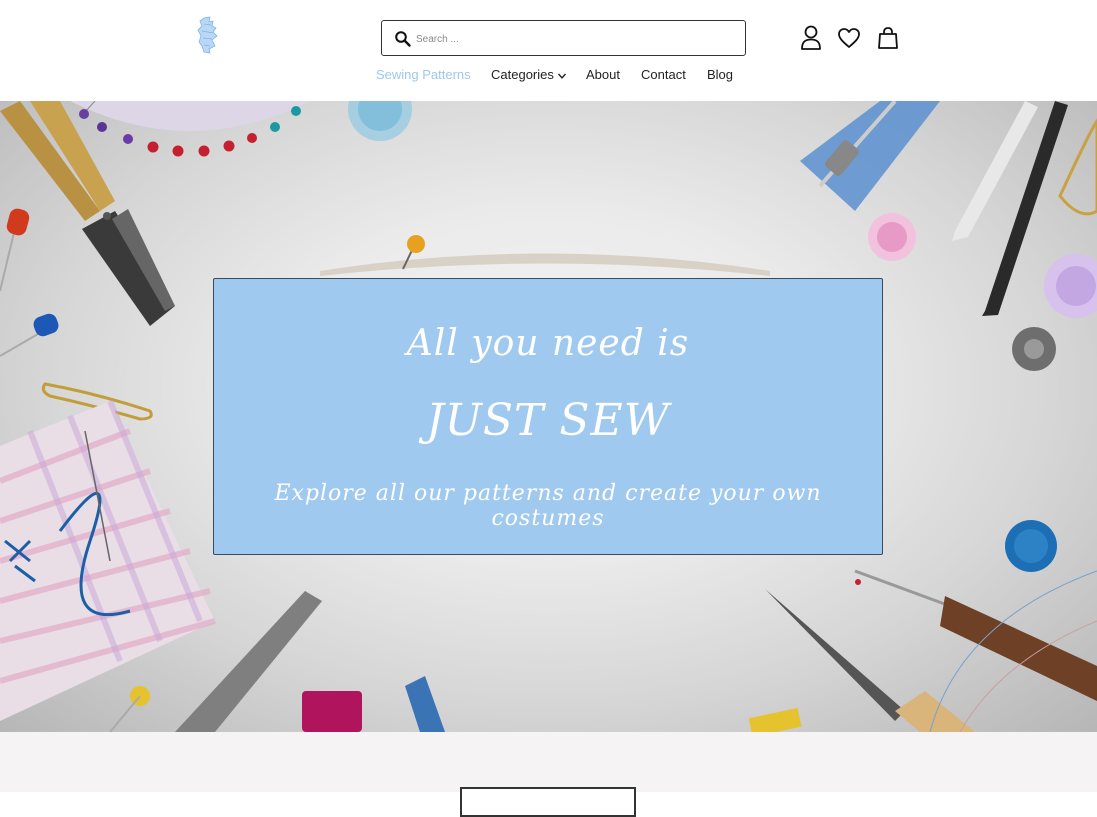 The height and width of the screenshot is (817, 1097). I want to click on content-section, so click(548, 774).